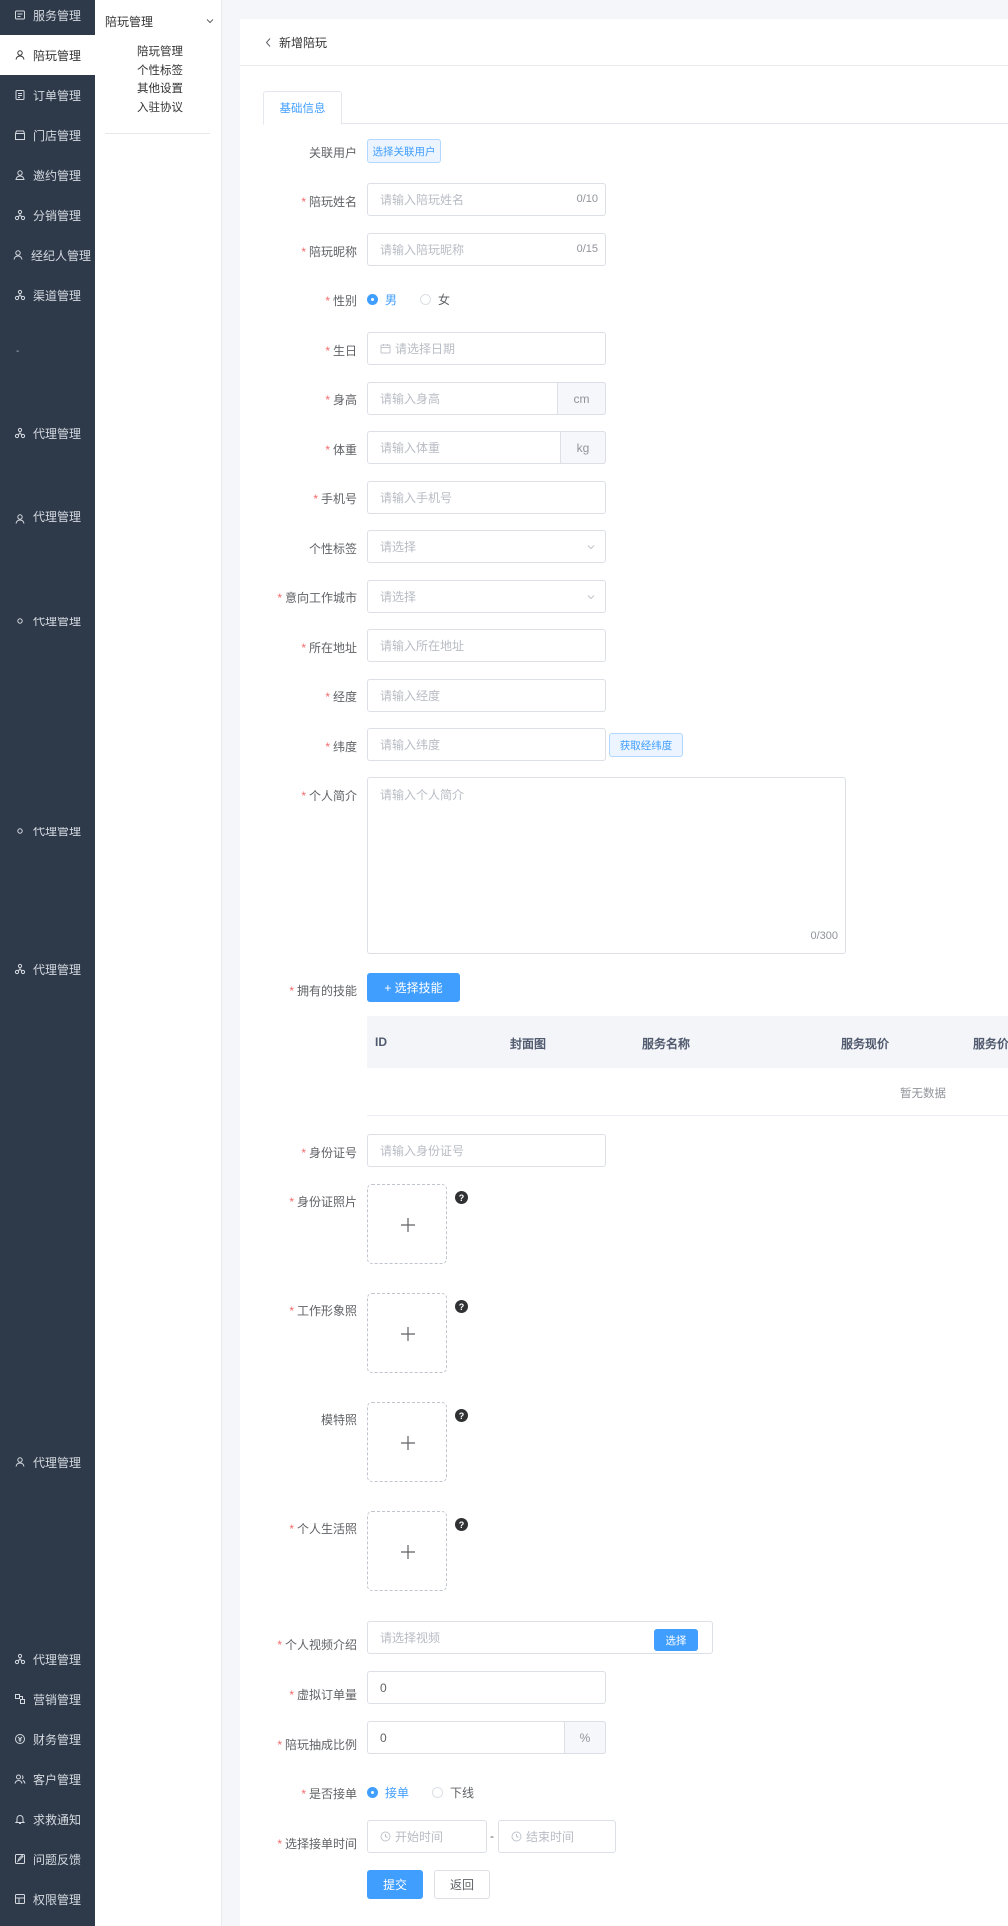 The image size is (1008, 1926). I want to click on video-input: 请选择视频 选择, so click(540, 1637).